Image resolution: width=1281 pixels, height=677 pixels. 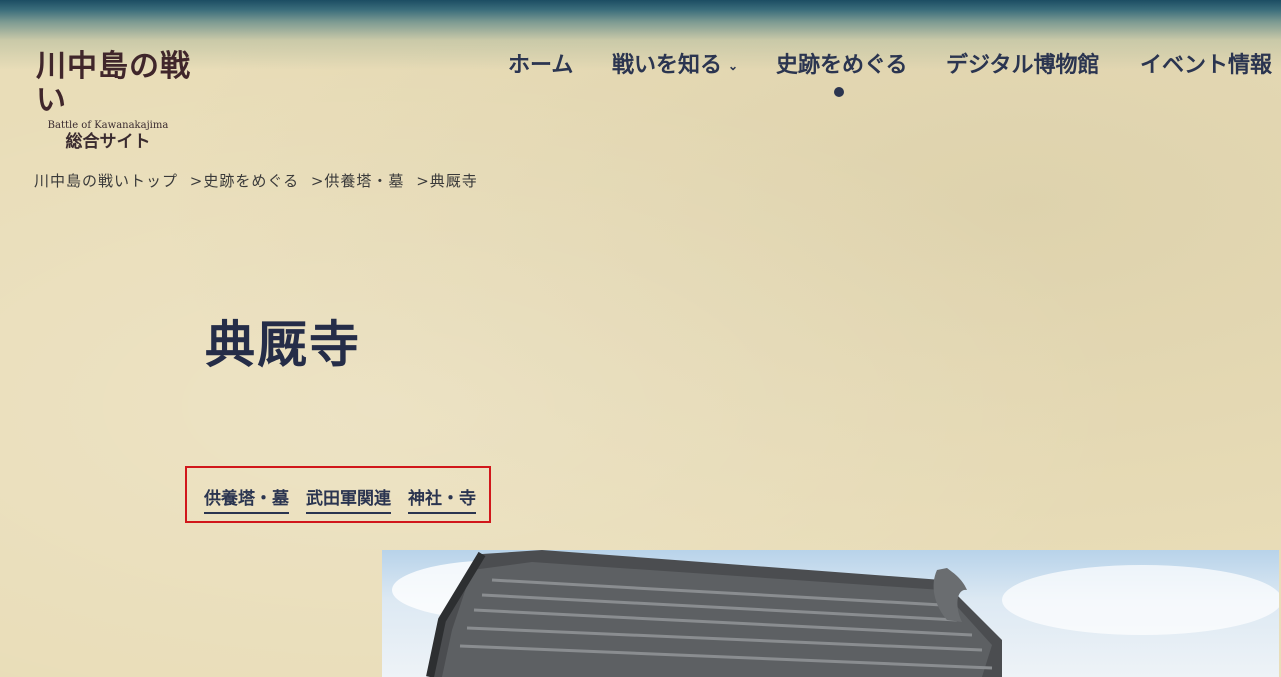 I want to click on breadcrumb-item-memorial: >供養塔・墓, so click(x=361, y=181).